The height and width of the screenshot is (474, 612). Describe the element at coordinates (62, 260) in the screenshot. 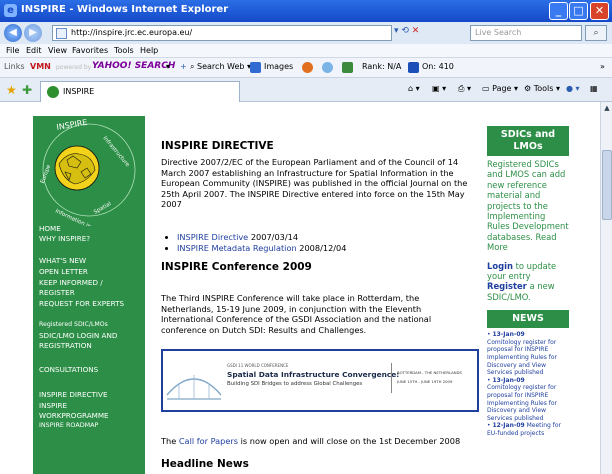

I see `nav-whats-new: WHAT'S NEW` at that location.